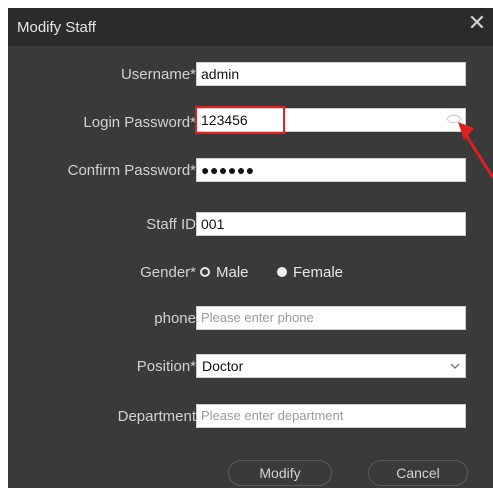 The width and height of the screenshot is (493, 488). I want to click on close-icon: ✕, so click(477, 23).